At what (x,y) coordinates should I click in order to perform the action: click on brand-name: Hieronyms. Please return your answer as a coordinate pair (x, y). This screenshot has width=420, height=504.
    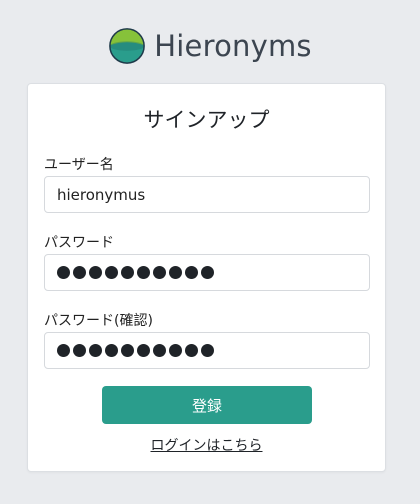
    Looking at the image, I should click on (233, 45).